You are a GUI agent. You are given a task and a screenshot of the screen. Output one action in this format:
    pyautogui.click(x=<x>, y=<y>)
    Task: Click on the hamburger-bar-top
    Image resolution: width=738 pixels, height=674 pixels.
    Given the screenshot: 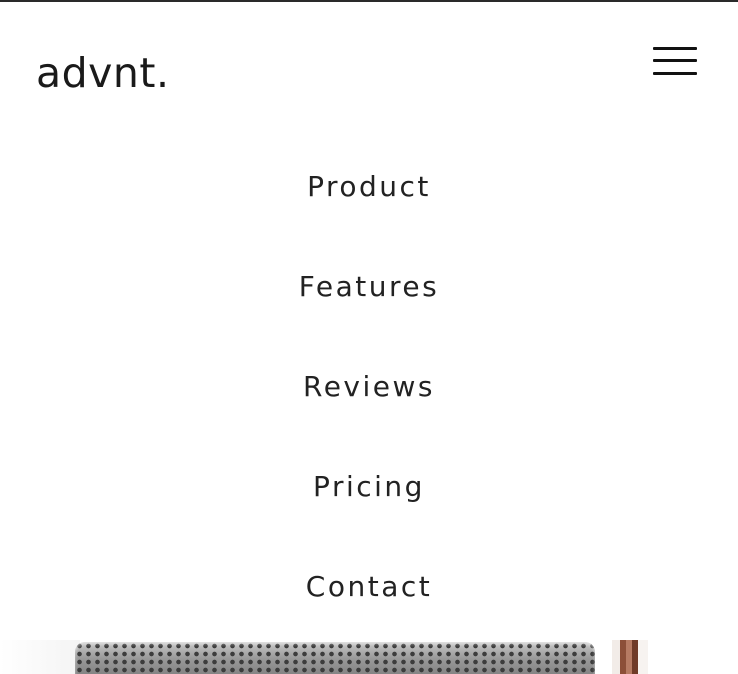 What is the action you would take?
    pyautogui.click(x=675, y=48)
    